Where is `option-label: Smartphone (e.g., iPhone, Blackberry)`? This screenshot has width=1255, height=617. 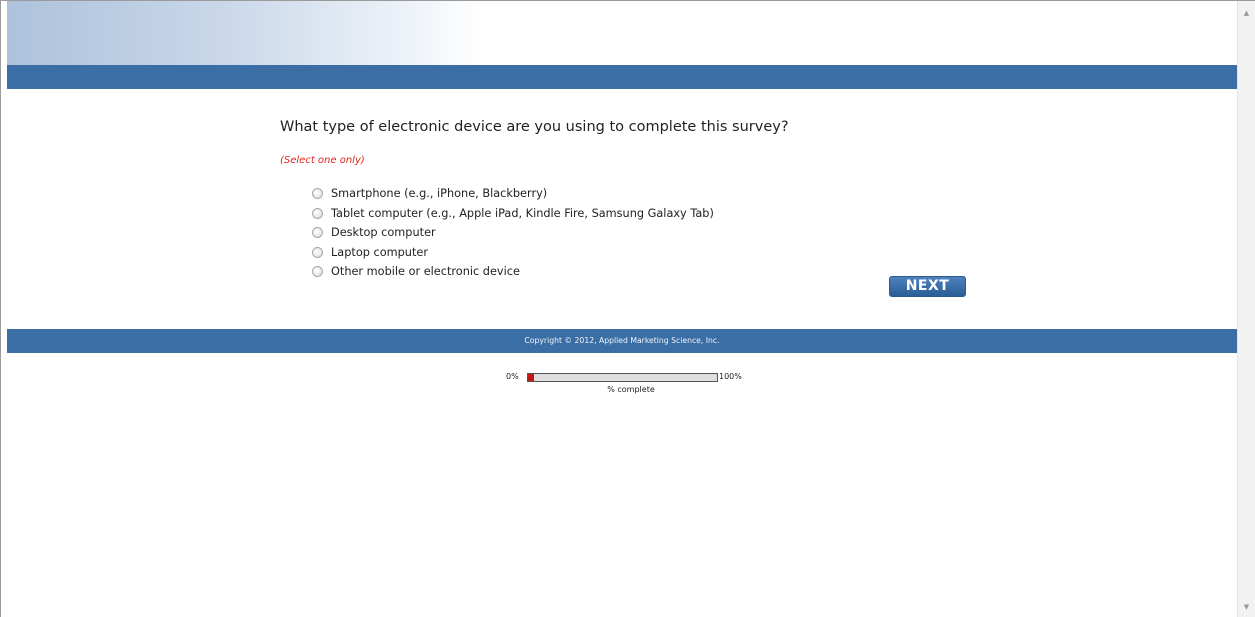
option-label: Smartphone (e.g., iPhone, Blackberry) is located at coordinates (439, 194).